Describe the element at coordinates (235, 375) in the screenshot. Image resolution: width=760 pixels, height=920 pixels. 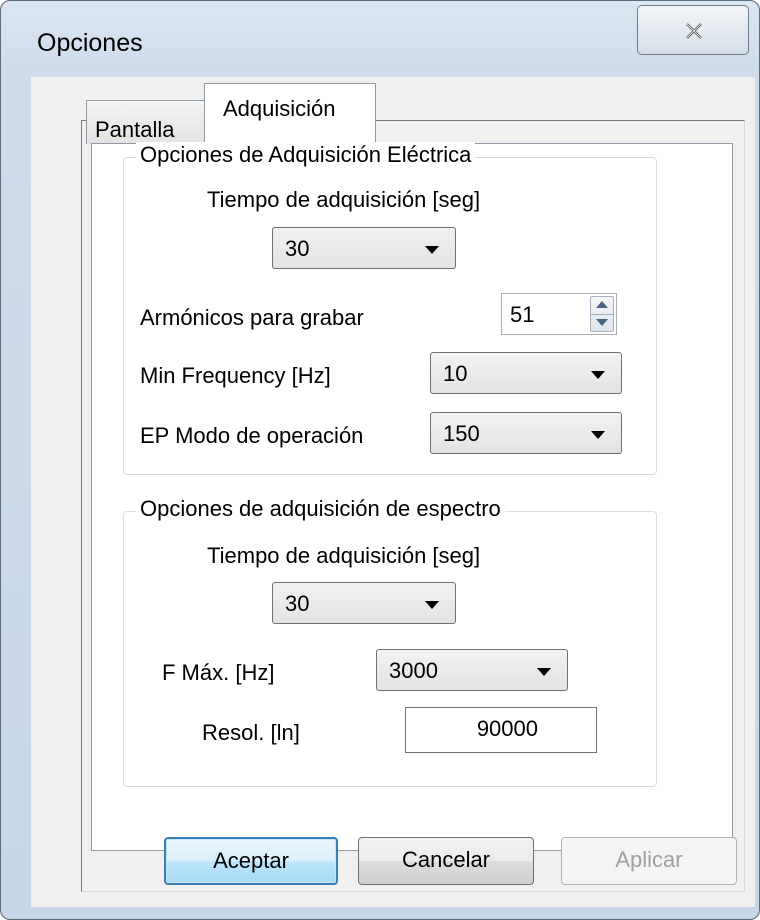
I see `min-frequency-label: Min Frequency [Hz]` at that location.